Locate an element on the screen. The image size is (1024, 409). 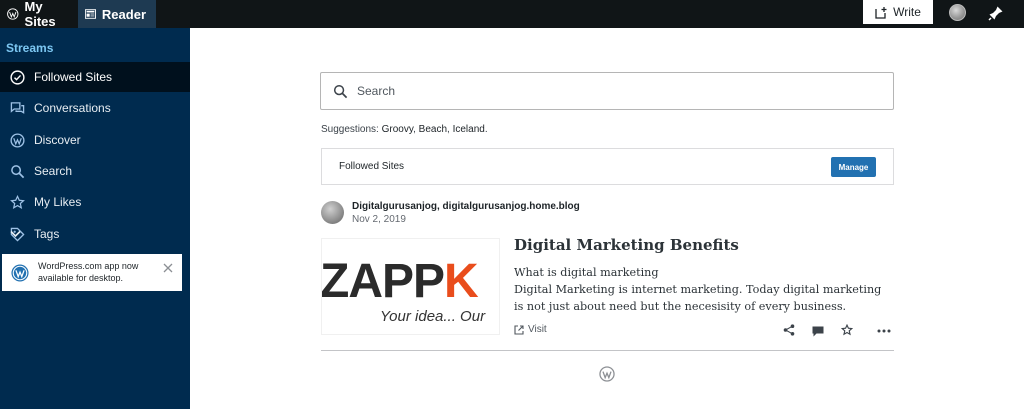
site-avatar is located at coordinates (332, 212).